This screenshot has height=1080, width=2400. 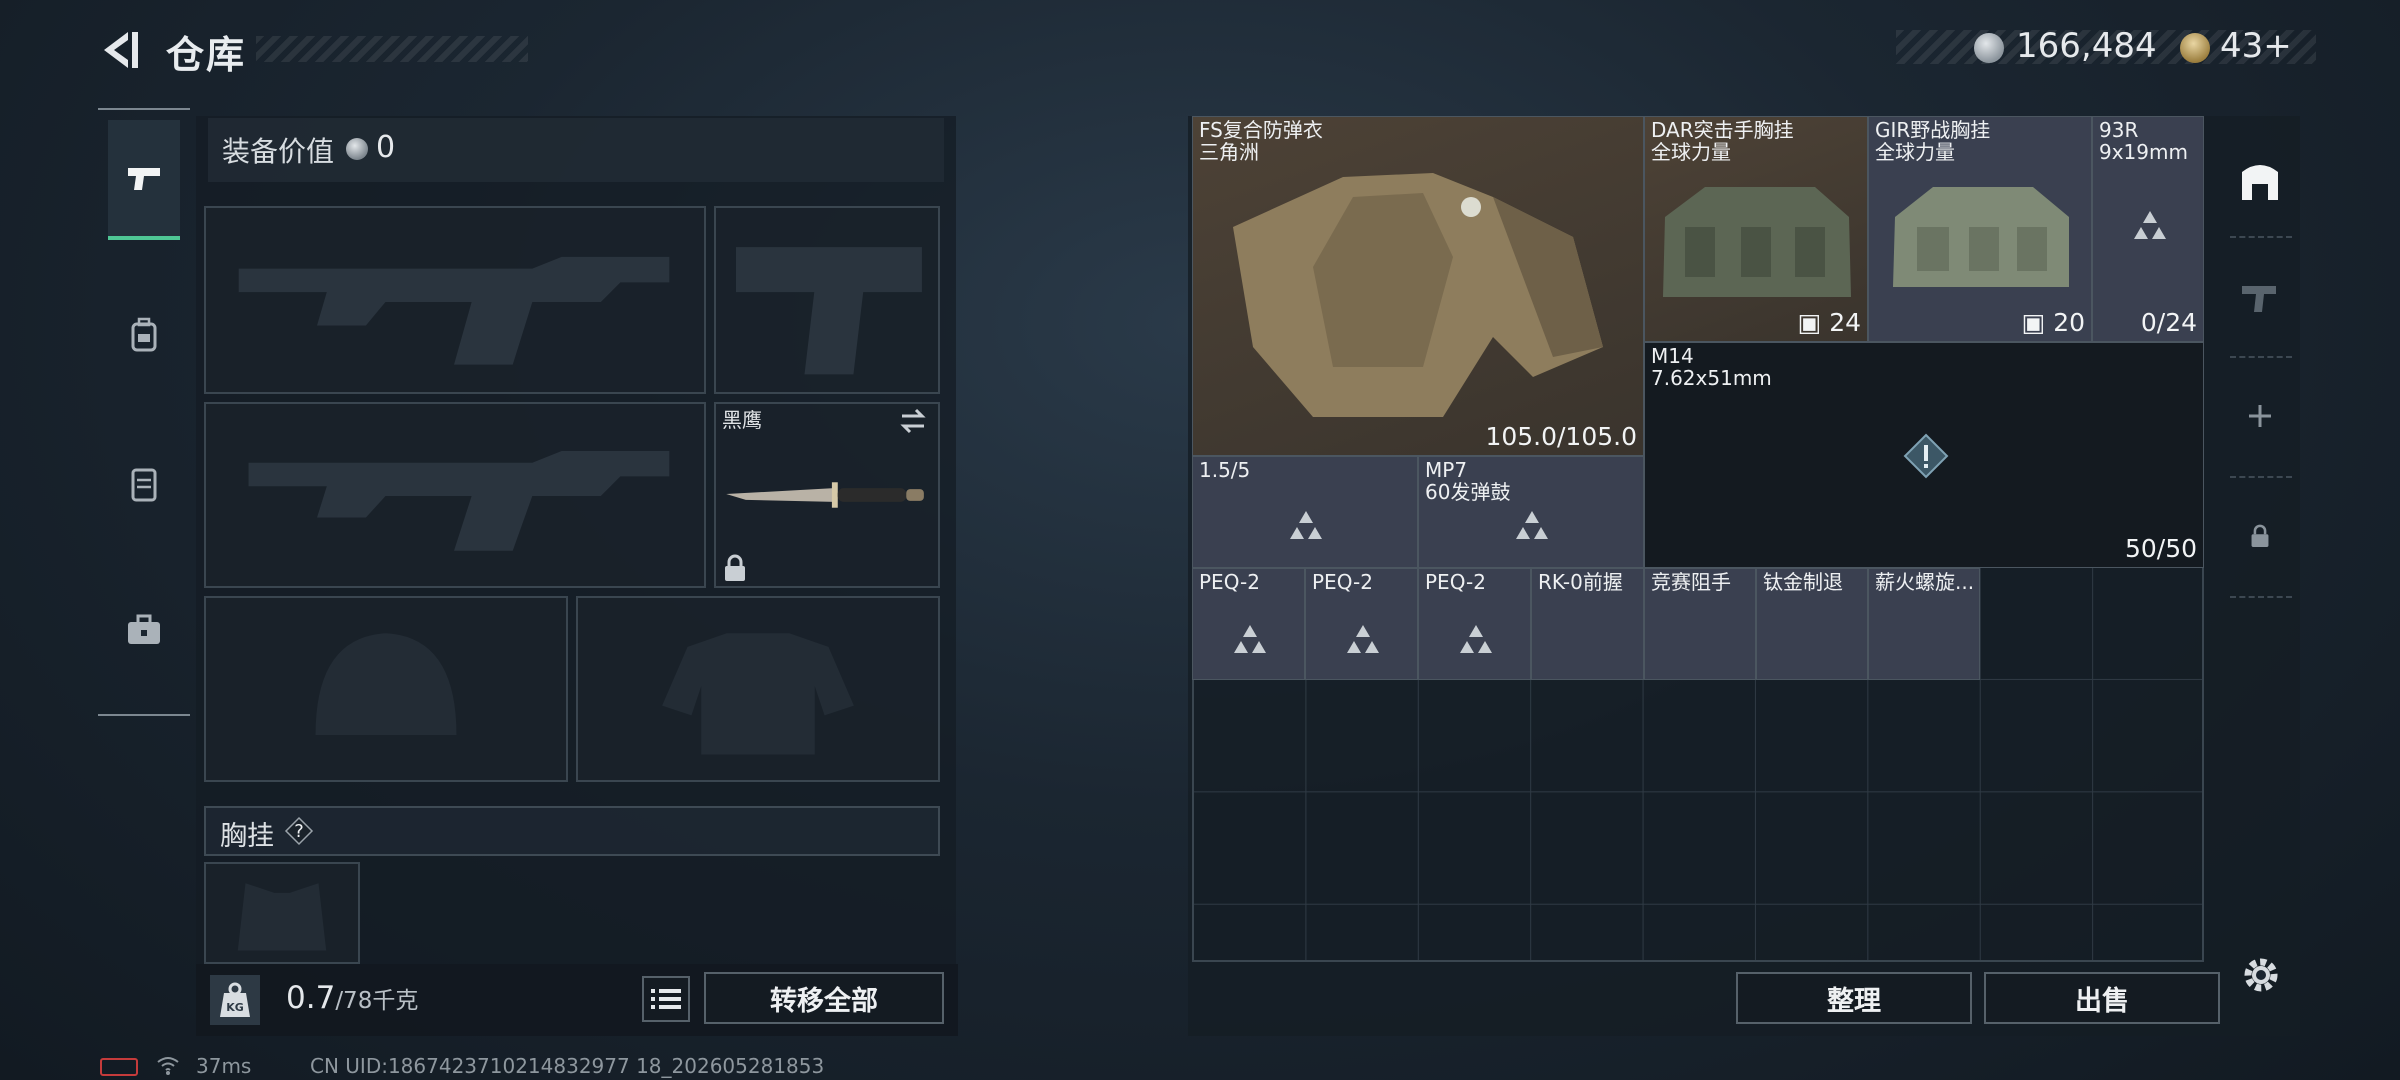 I want to click on sidearm-slot, so click(x=827, y=300).